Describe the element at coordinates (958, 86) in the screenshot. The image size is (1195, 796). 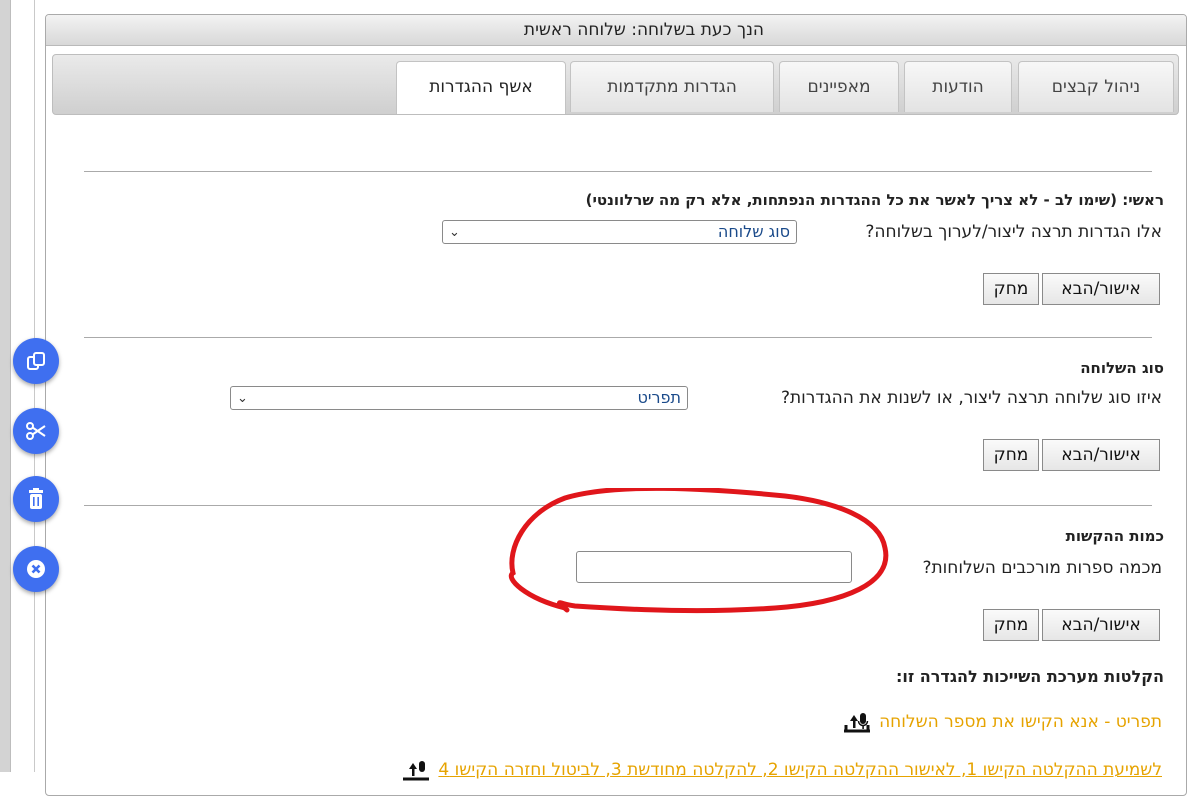
I see `tab-messages: הודעות` at that location.